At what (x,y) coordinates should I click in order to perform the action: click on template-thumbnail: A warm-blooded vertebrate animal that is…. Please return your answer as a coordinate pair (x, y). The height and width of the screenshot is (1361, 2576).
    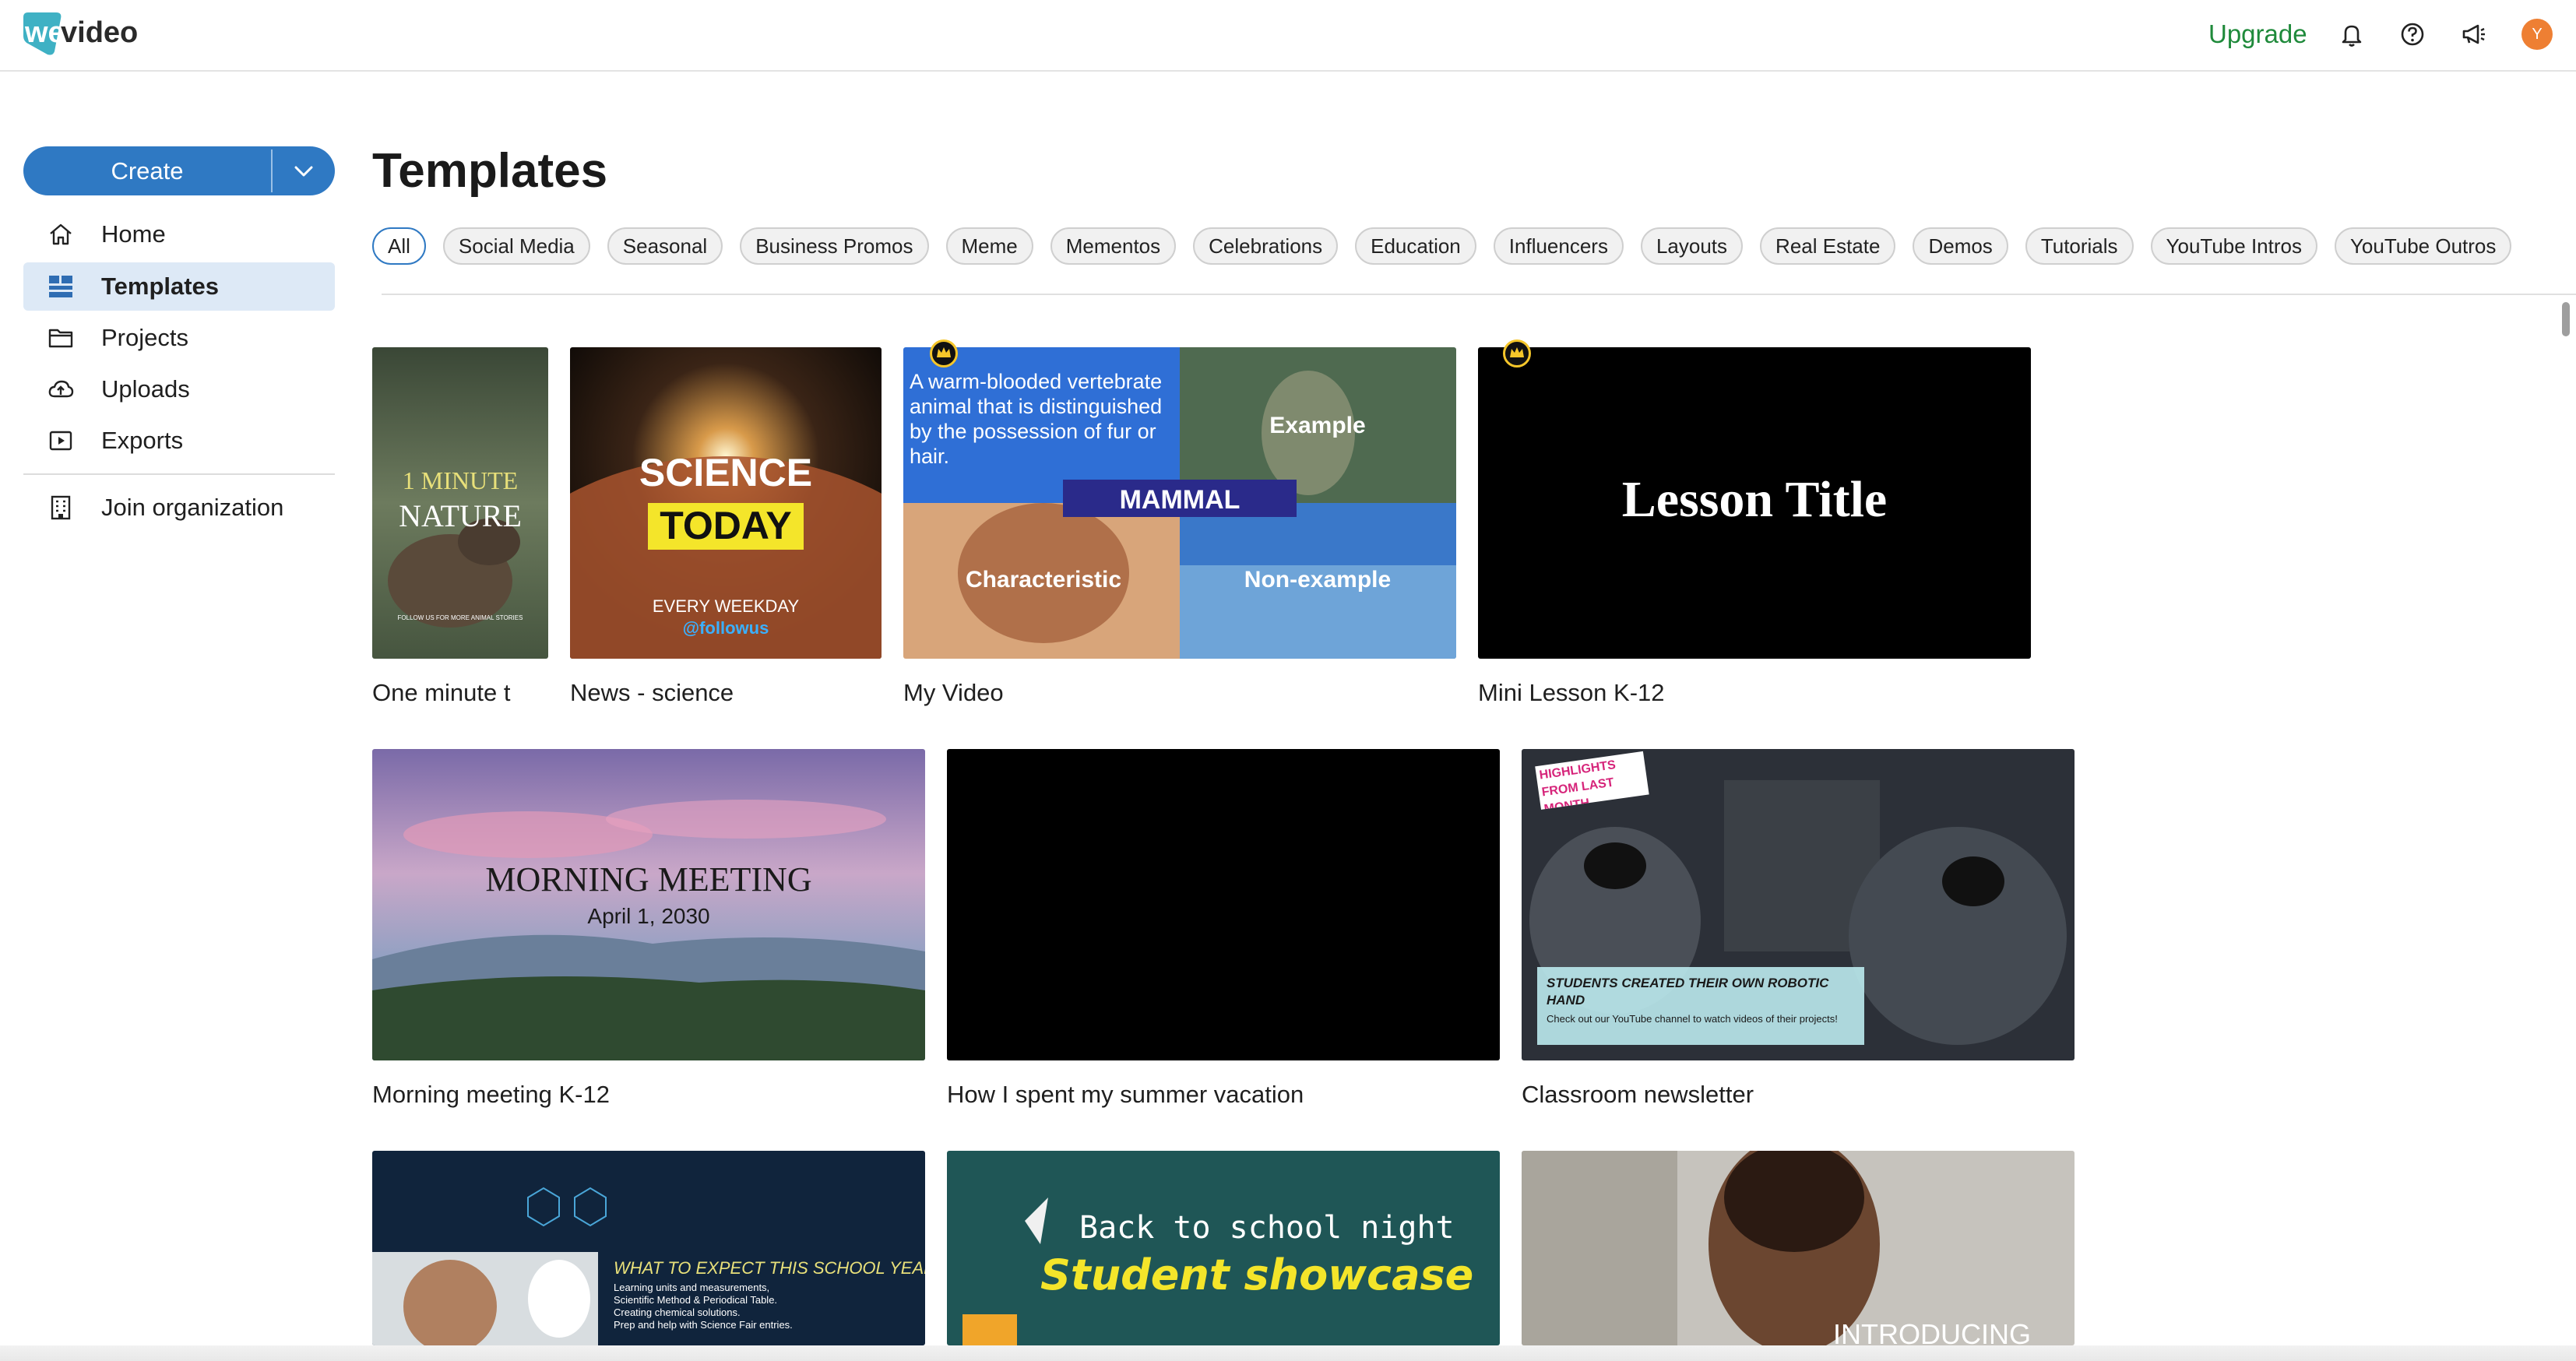
    Looking at the image, I should click on (1179, 503).